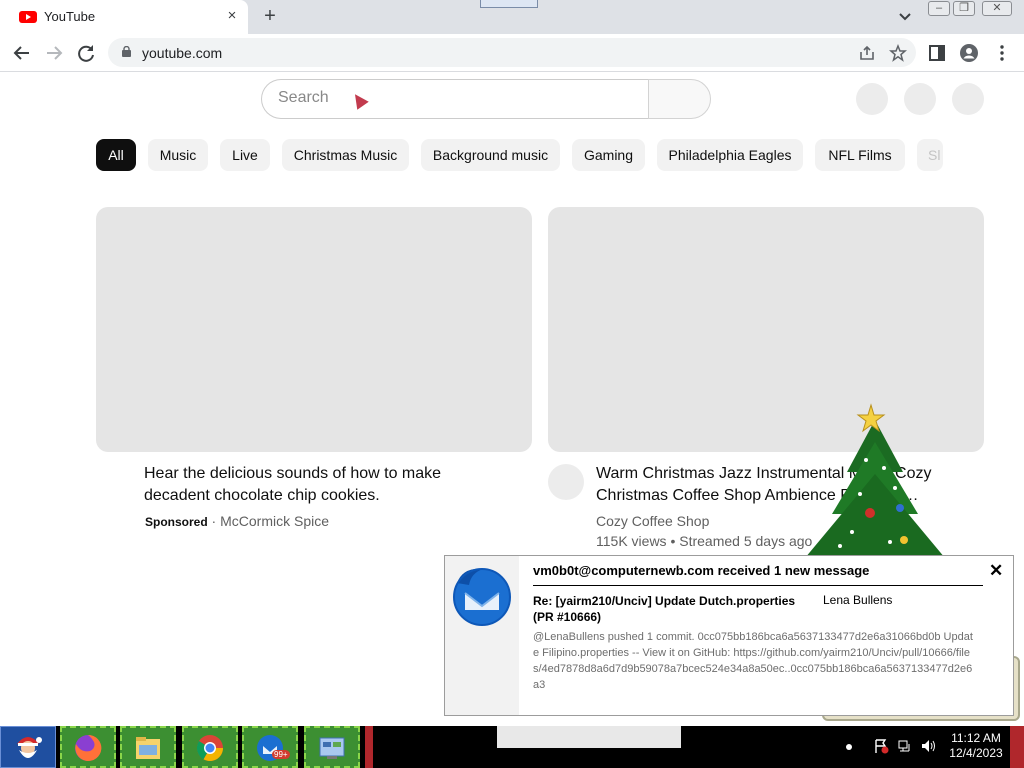 The image size is (1024, 768). What do you see at coordinates (679, 99) in the screenshot?
I see `search-button` at bounding box center [679, 99].